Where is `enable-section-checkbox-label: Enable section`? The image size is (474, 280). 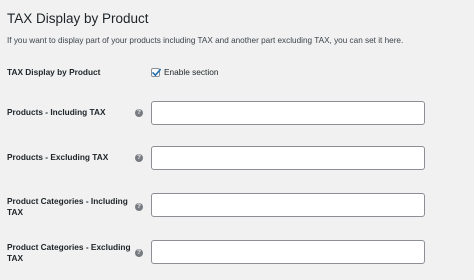
enable-section-checkbox-label: Enable section is located at coordinates (191, 72).